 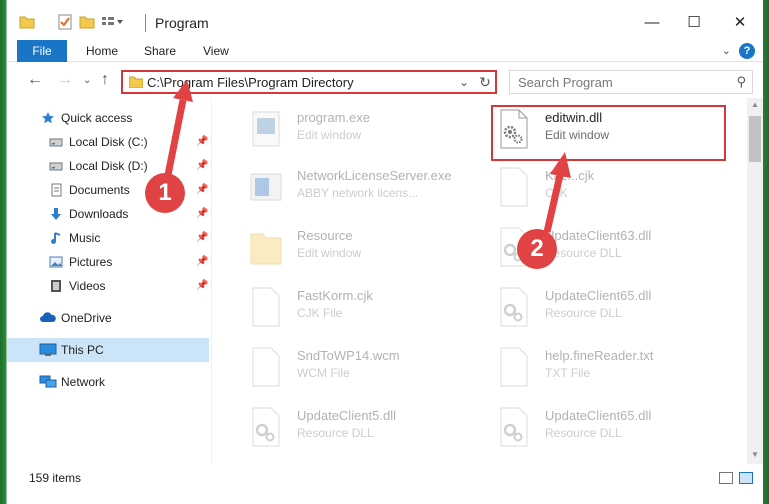 I want to click on sidebar-item-this-pc: This PC, so click(x=108, y=350).